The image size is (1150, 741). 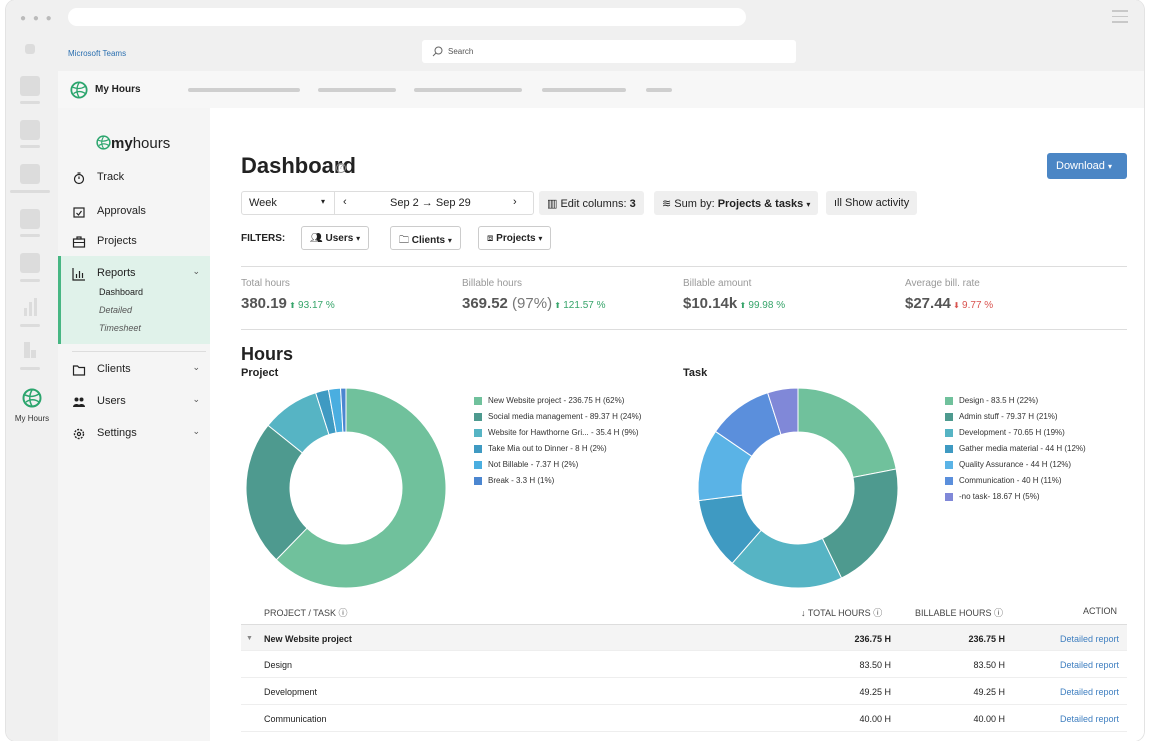 I want to click on columns-icon: ▥, so click(x=552, y=204).